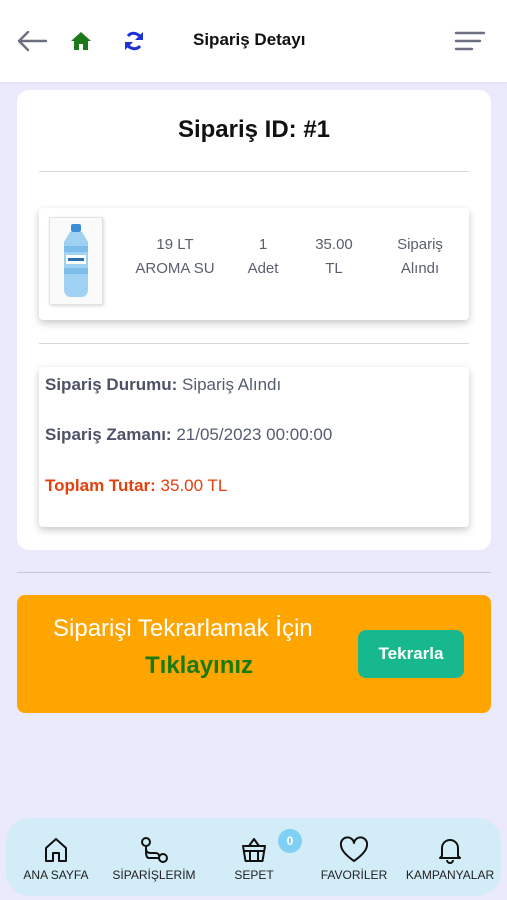 The image size is (507, 900). Describe the element at coordinates (154, 850) in the screenshot. I see `route-icon` at that location.